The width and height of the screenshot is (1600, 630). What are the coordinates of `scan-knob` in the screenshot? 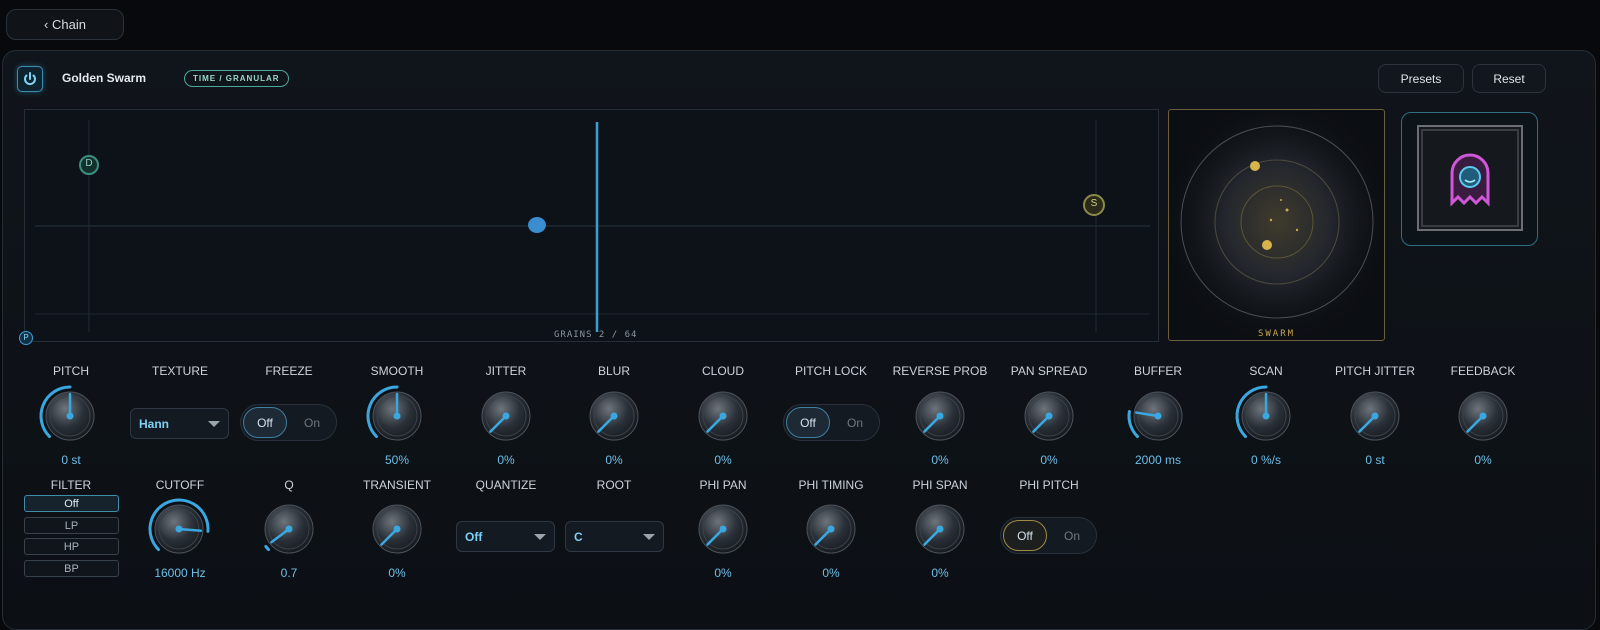 It's located at (1266, 416).